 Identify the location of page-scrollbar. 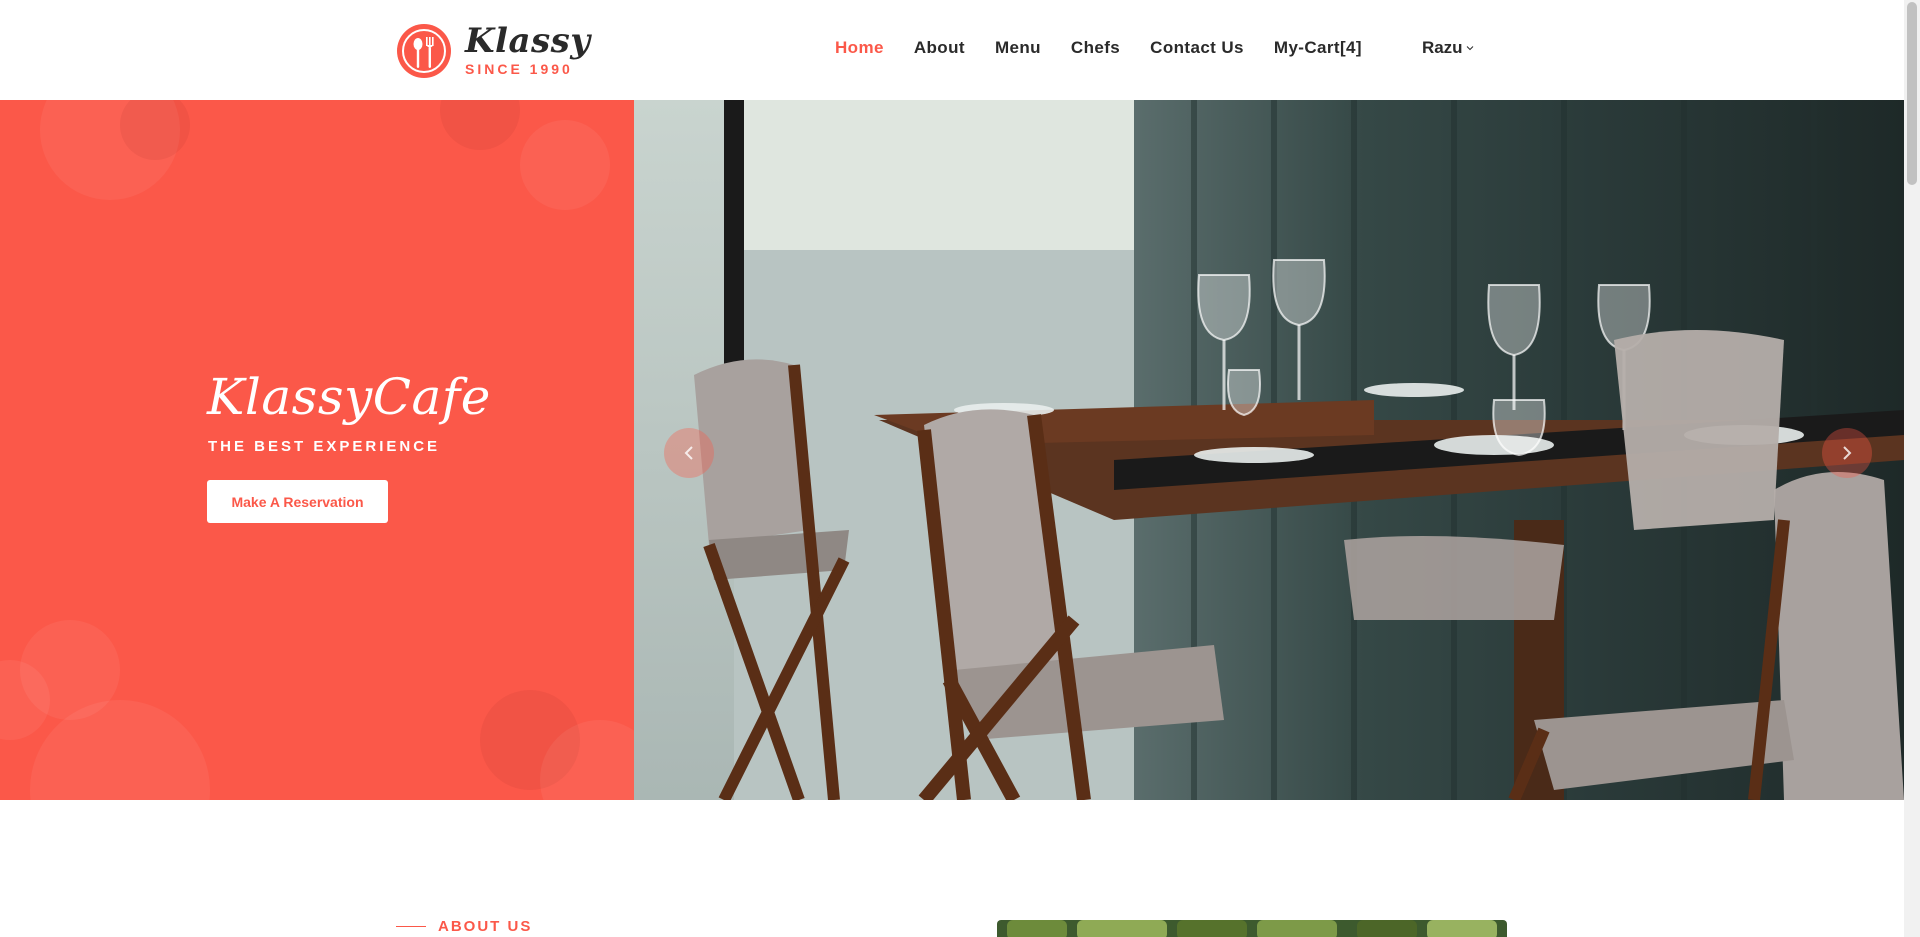
(1912, 468).